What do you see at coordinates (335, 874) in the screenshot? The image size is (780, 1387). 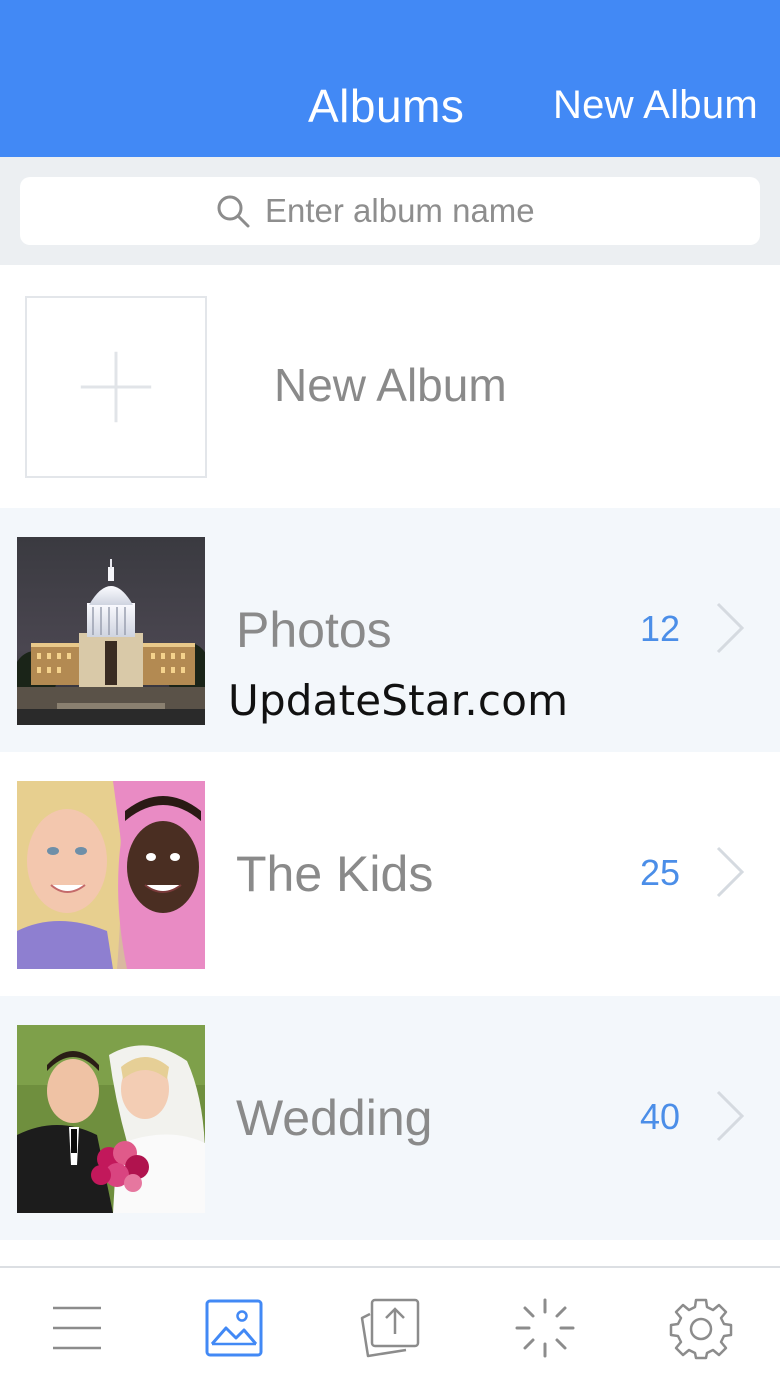 I see `album-name: The Kids` at bounding box center [335, 874].